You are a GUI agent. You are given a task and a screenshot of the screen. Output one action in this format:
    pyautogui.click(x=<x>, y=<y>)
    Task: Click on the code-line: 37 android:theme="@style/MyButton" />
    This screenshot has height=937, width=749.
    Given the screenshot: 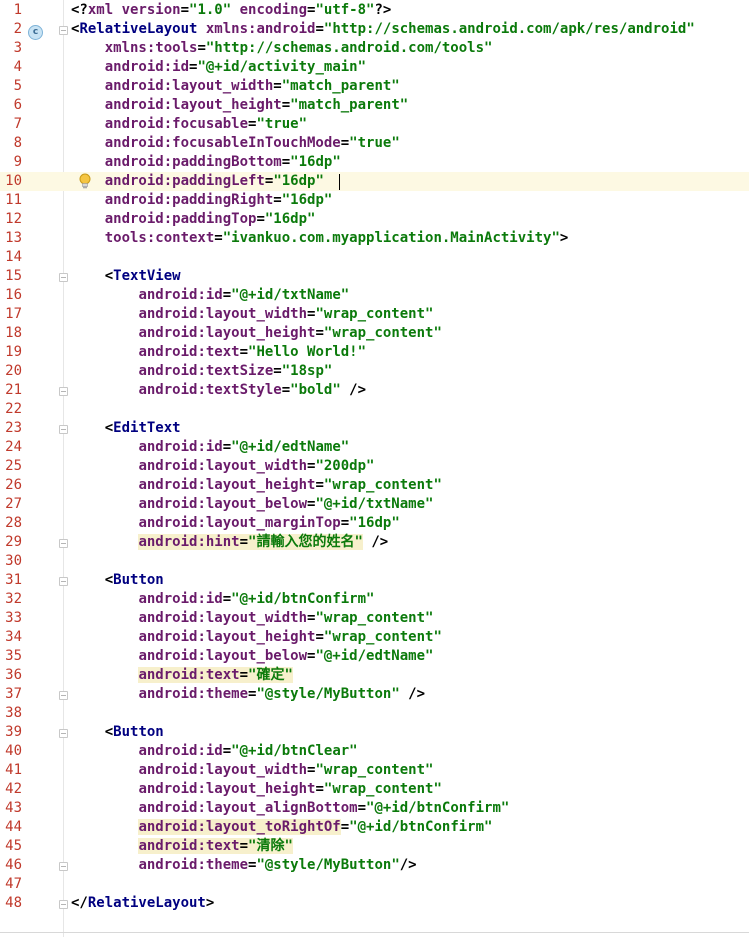 What is the action you would take?
    pyautogui.click(x=374, y=694)
    